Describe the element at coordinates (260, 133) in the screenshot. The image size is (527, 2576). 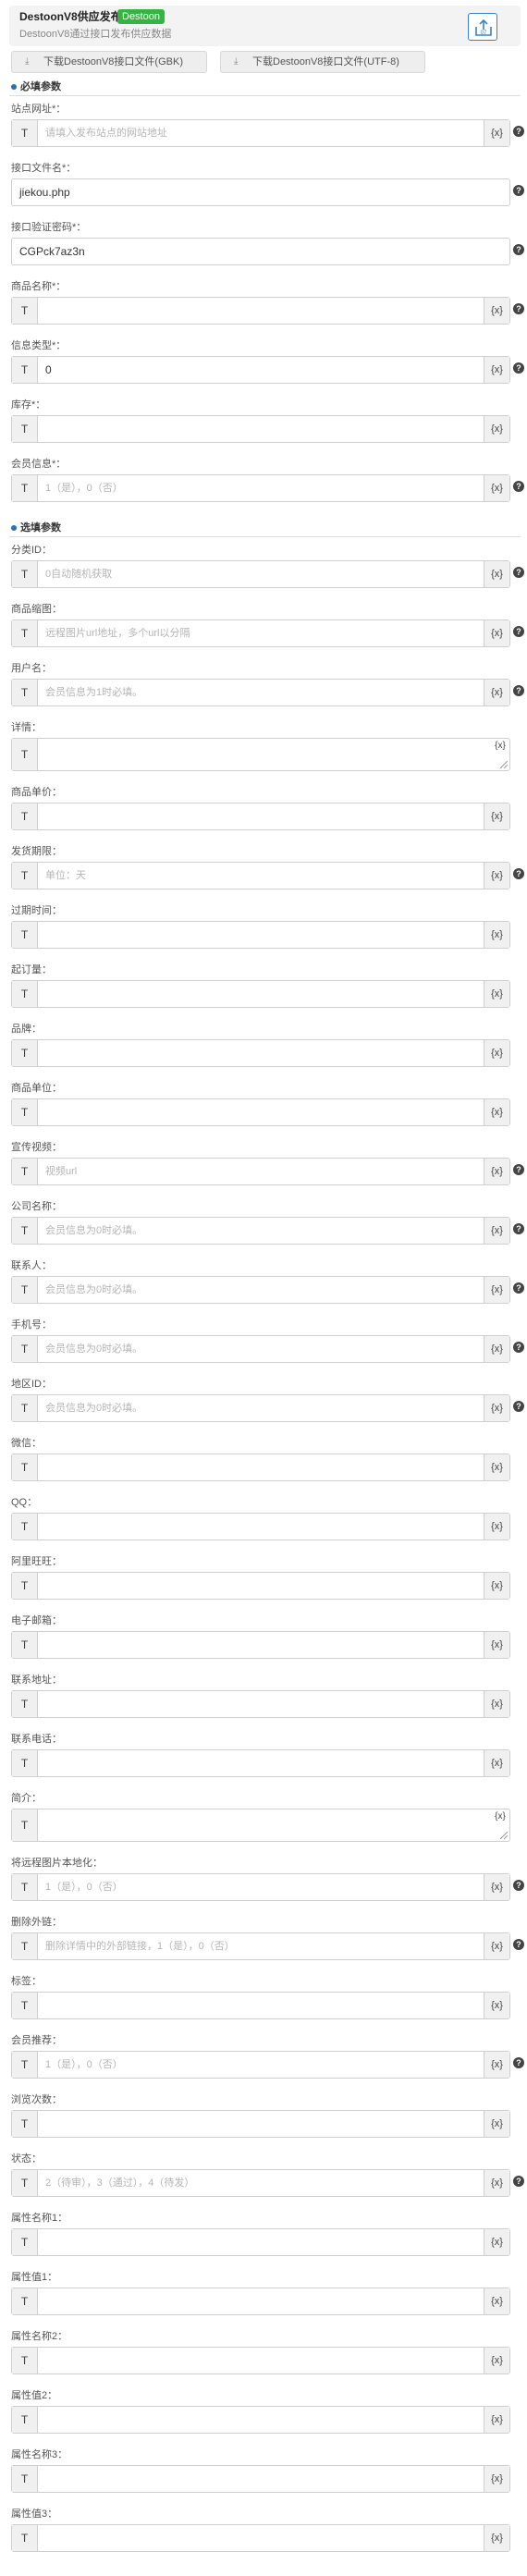
I see `text-input: T 请填入发布站点的网站地址 {x}` at that location.